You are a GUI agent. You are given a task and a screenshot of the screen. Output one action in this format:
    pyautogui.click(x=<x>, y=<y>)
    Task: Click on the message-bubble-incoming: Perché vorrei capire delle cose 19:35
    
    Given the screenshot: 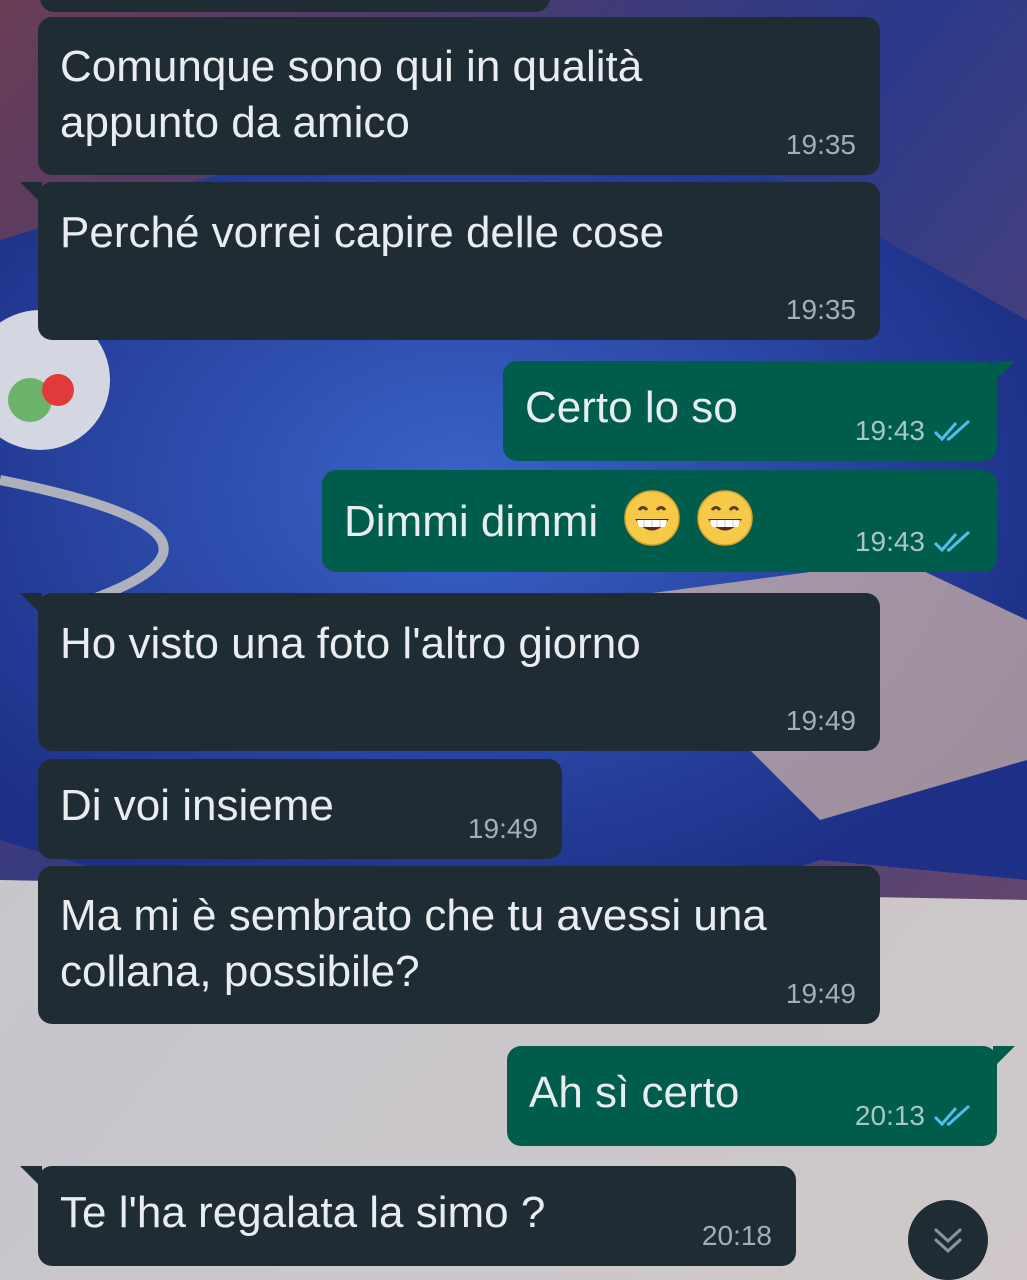 What is the action you would take?
    pyautogui.click(x=450, y=261)
    